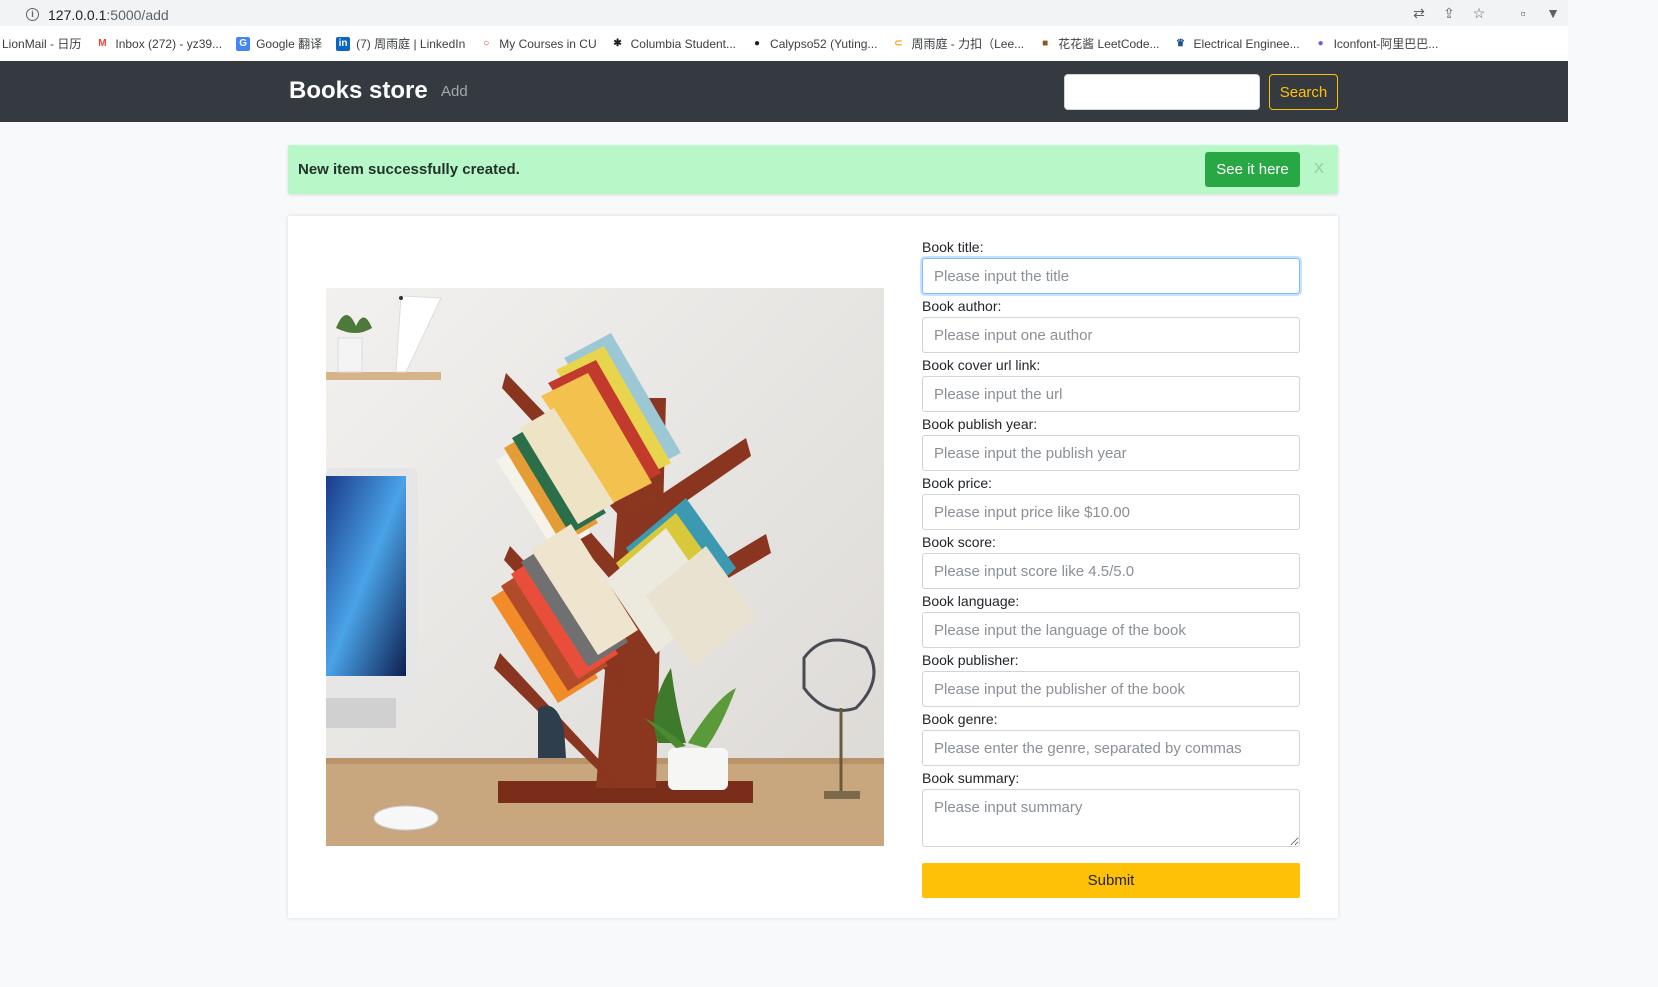 The width and height of the screenshot is (1658, 987). I want to click on form-field: Book price:, so click(1111, 502).